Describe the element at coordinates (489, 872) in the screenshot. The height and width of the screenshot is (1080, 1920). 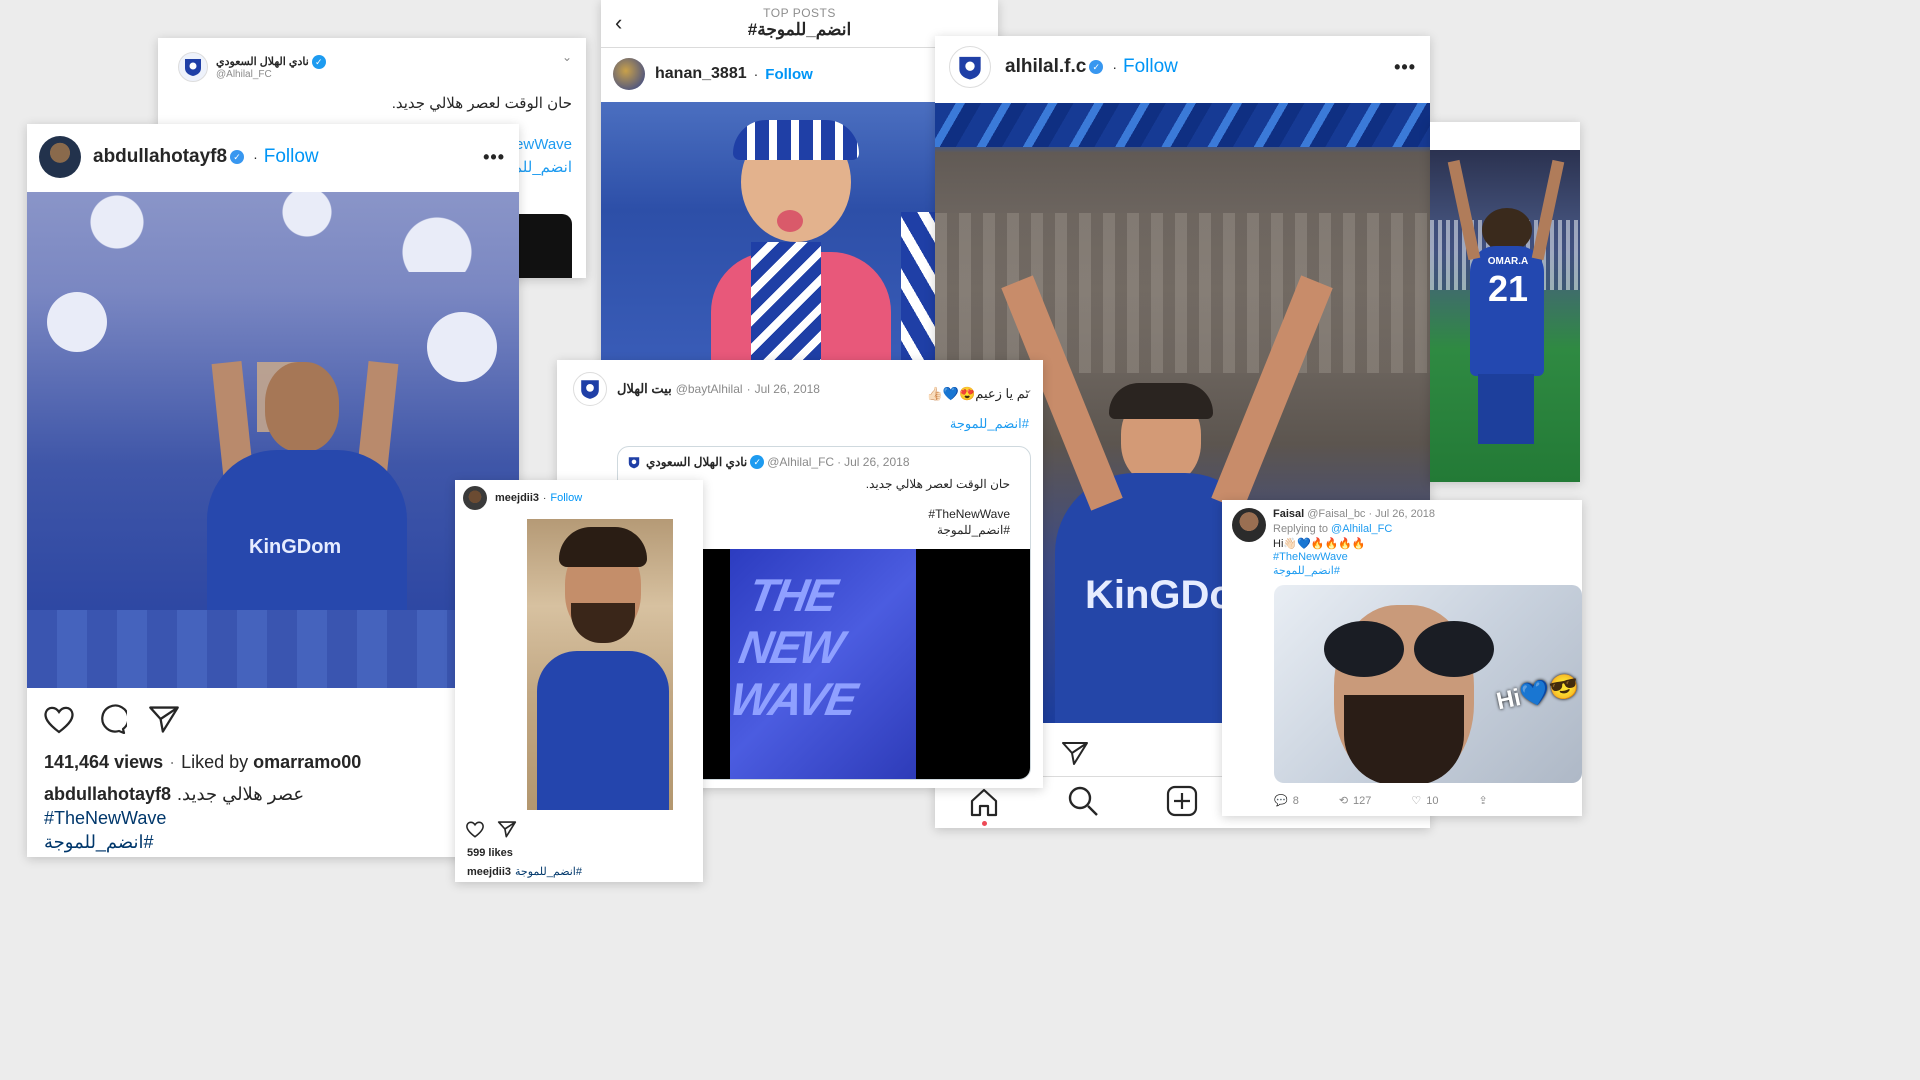
I see `caption-username: meejdii3` at that location.